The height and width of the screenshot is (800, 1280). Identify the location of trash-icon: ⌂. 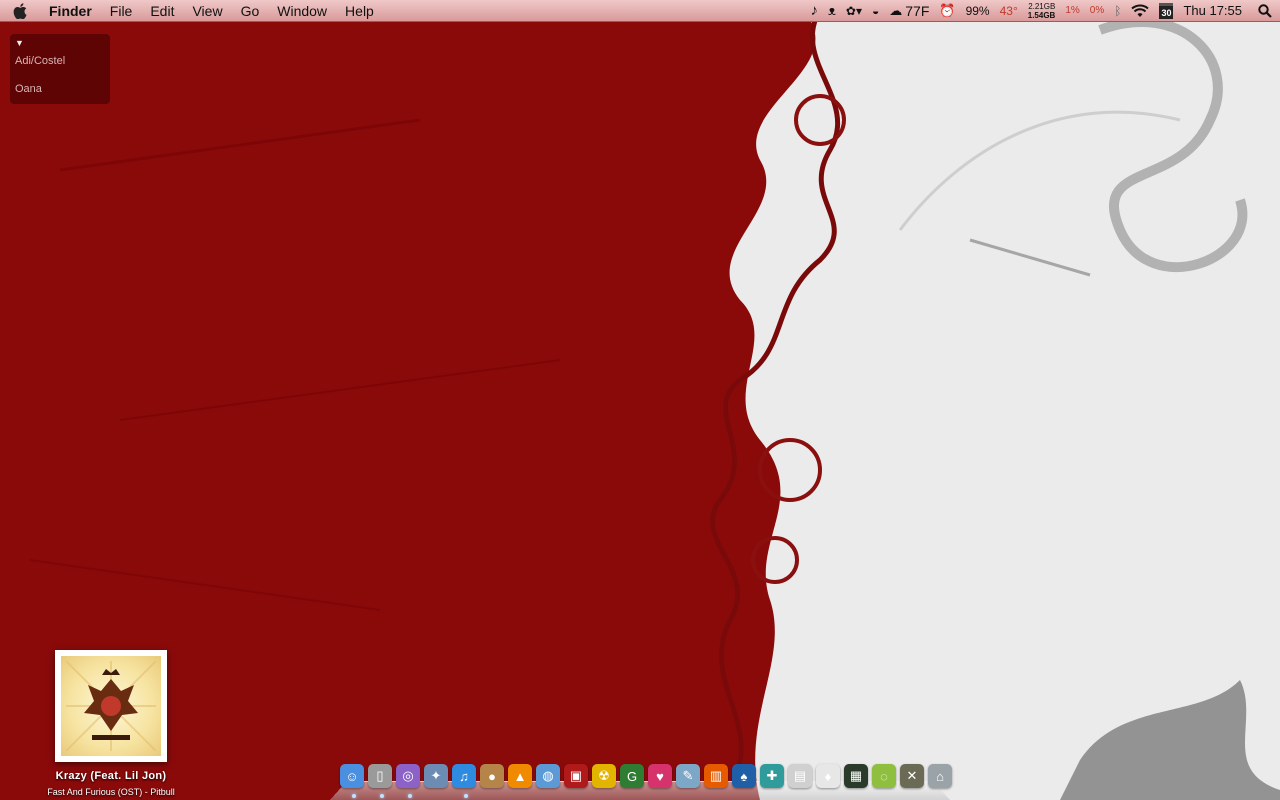
(940, 776).